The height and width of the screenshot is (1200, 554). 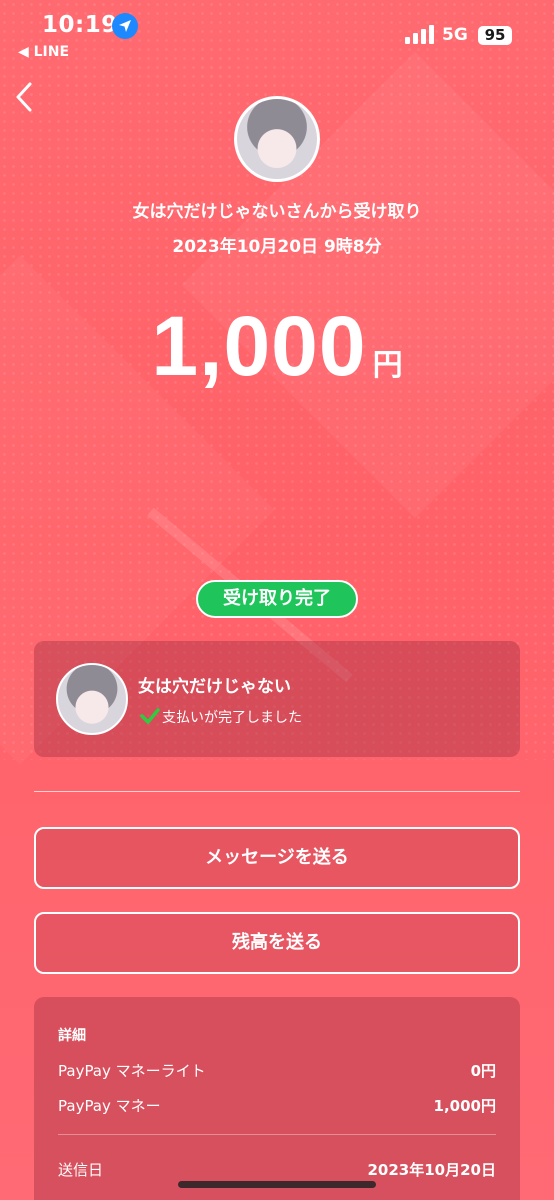 I want to click on payment-status: 支払いが完了しました, so click(x=232, y=718).